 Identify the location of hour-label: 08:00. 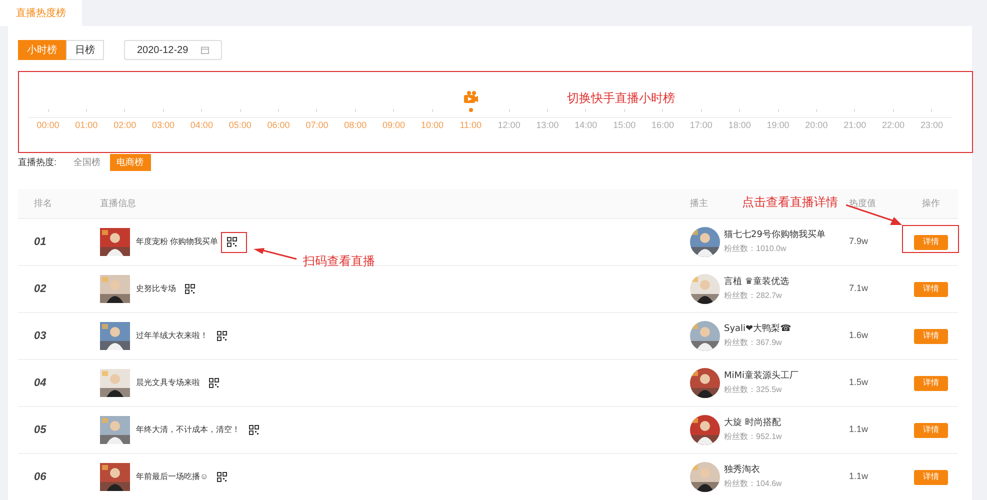
(355, 125).